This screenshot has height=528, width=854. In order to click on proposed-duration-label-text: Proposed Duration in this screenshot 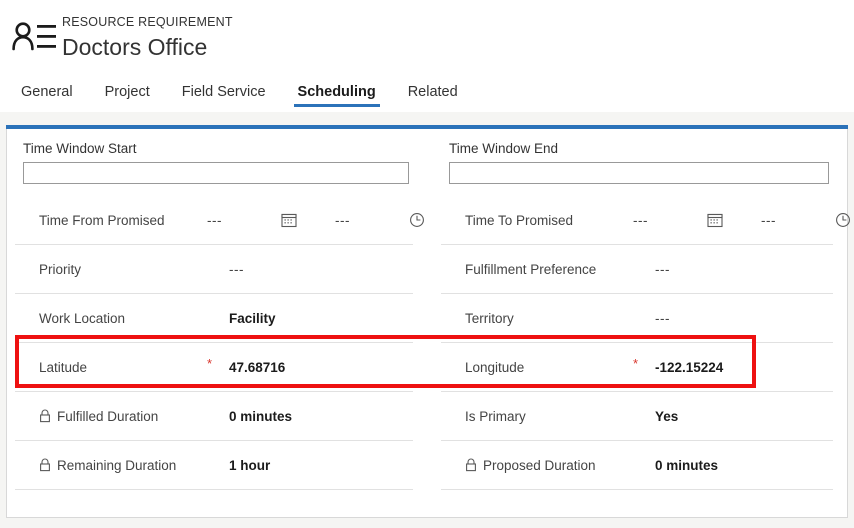, I will do `click(539, 465)`.